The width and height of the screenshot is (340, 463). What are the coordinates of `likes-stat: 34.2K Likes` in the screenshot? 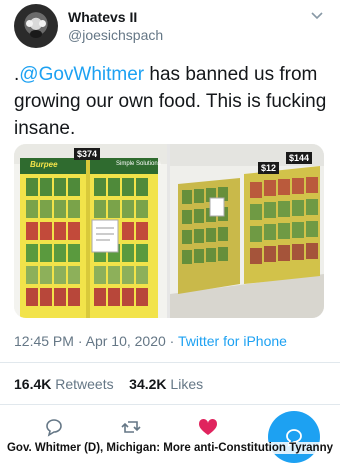 It's located at (166, 384).